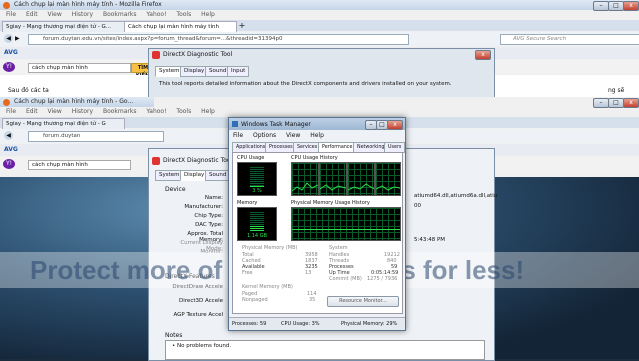  What do you see at coordinates (631, 103) in the screenshot?
I see `fg-close-button: x` at bounding box center [631, 103].